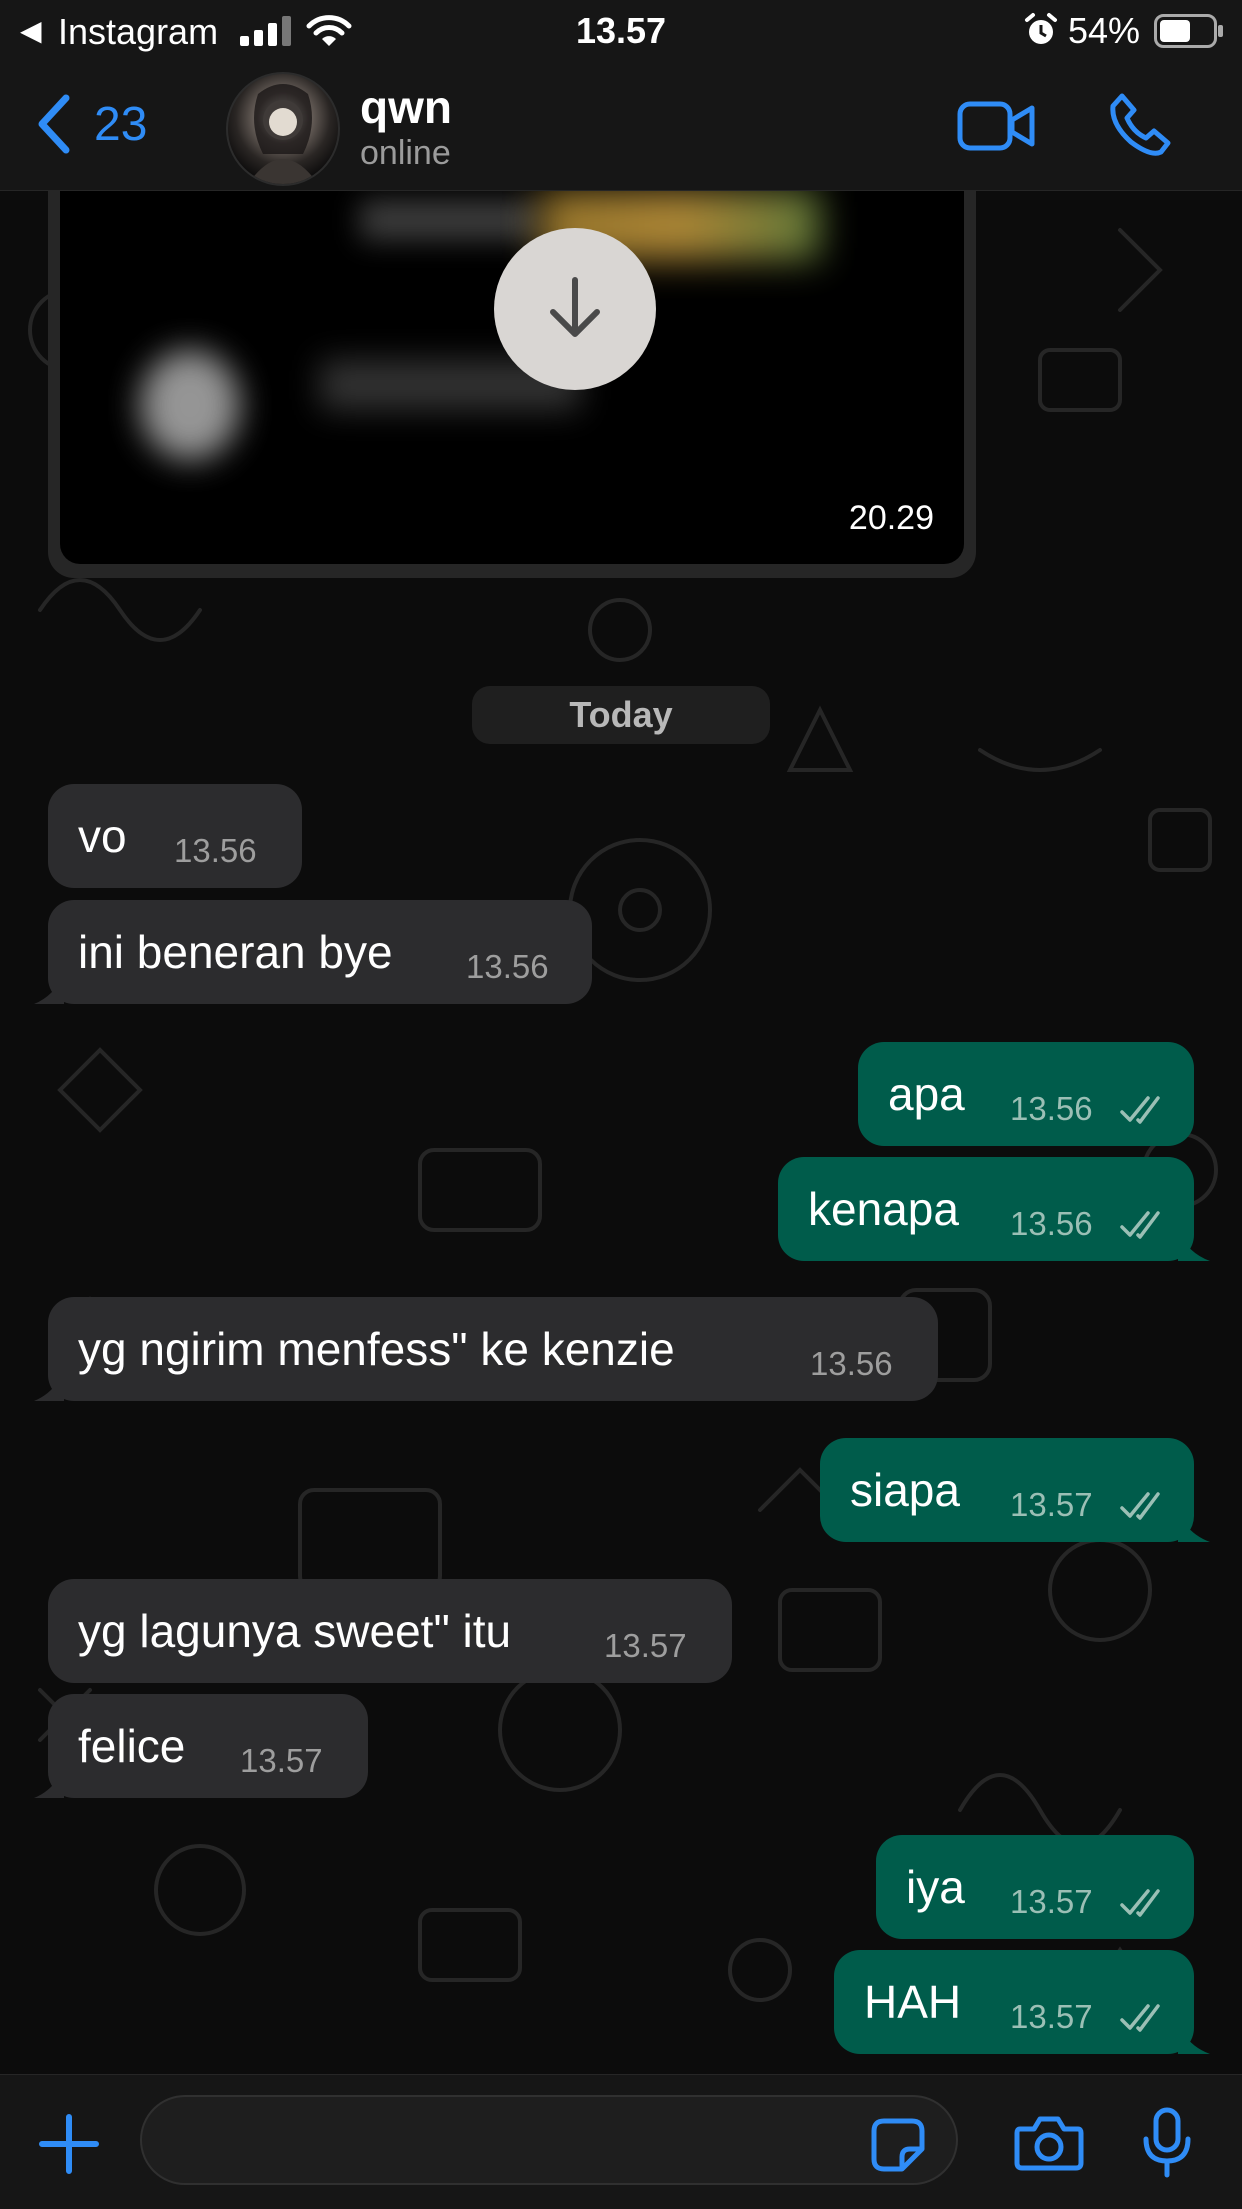 The width and height of the screenshot is (1242, 2209). Describe the element at coordinates (1167, 2143) in the screenshot. I see `microphone-icon` at that location.